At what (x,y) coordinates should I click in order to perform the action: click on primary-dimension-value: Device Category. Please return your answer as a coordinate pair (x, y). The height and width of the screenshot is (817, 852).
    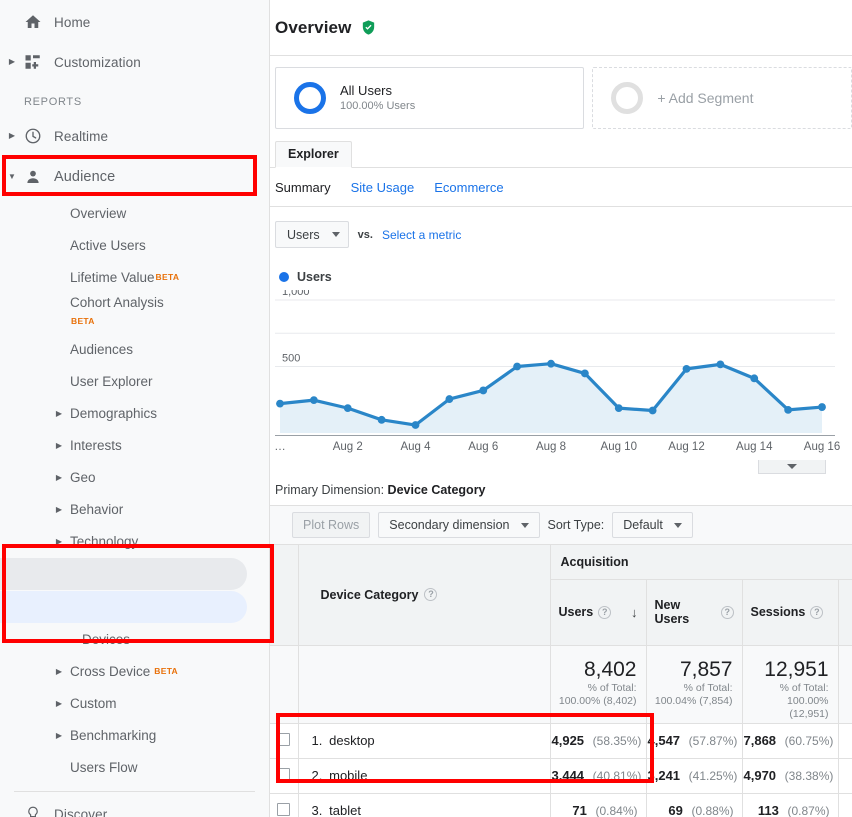
    Looking at the image, I should click on (437, 490).